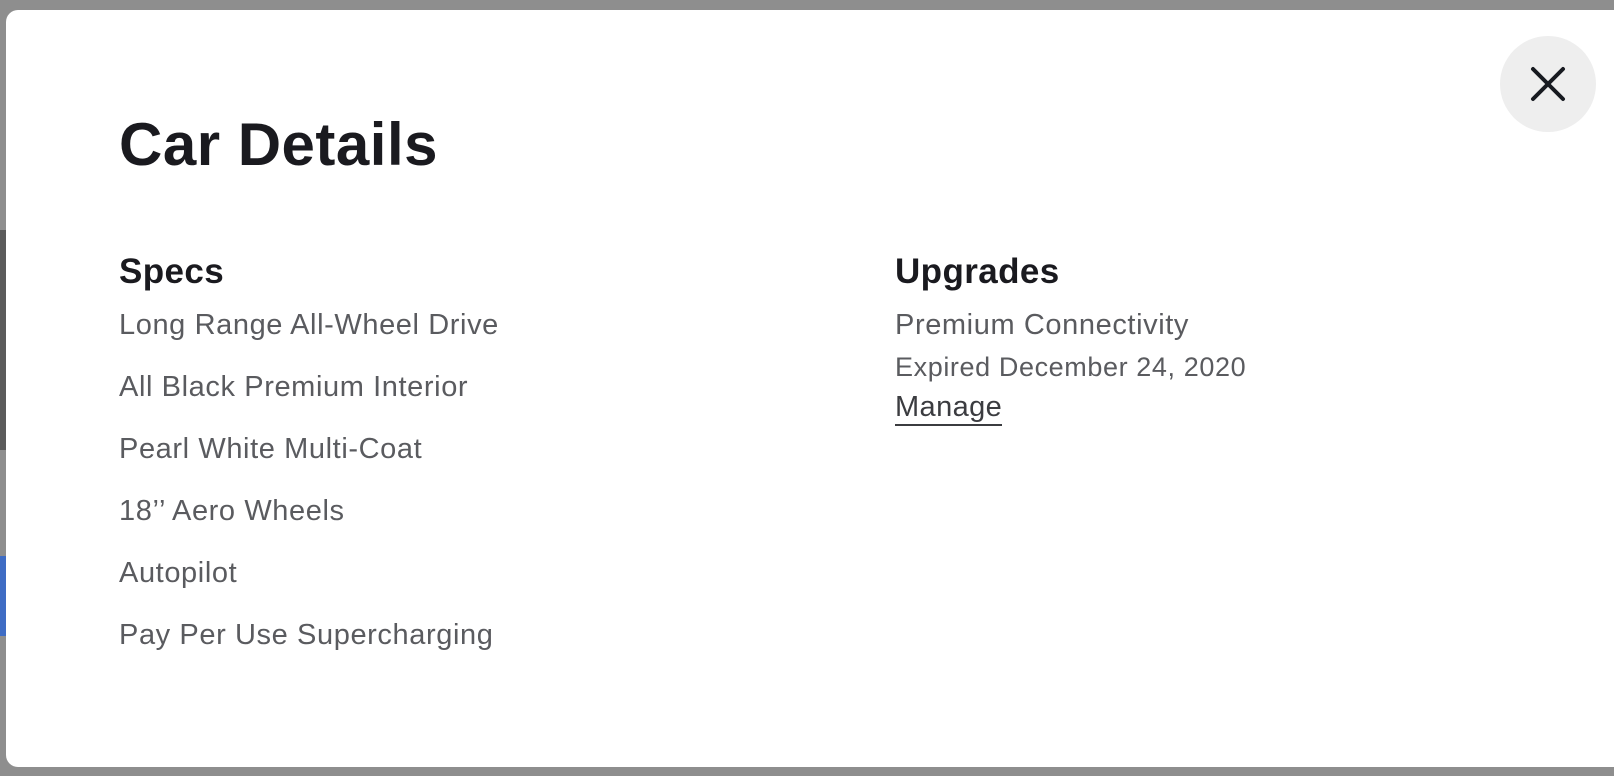 The image size is (1614, 776). Describe the element at coordinates (271, 449) in the screenshot. I see `spec-item: Pearl White Multi-Coat` at that location.